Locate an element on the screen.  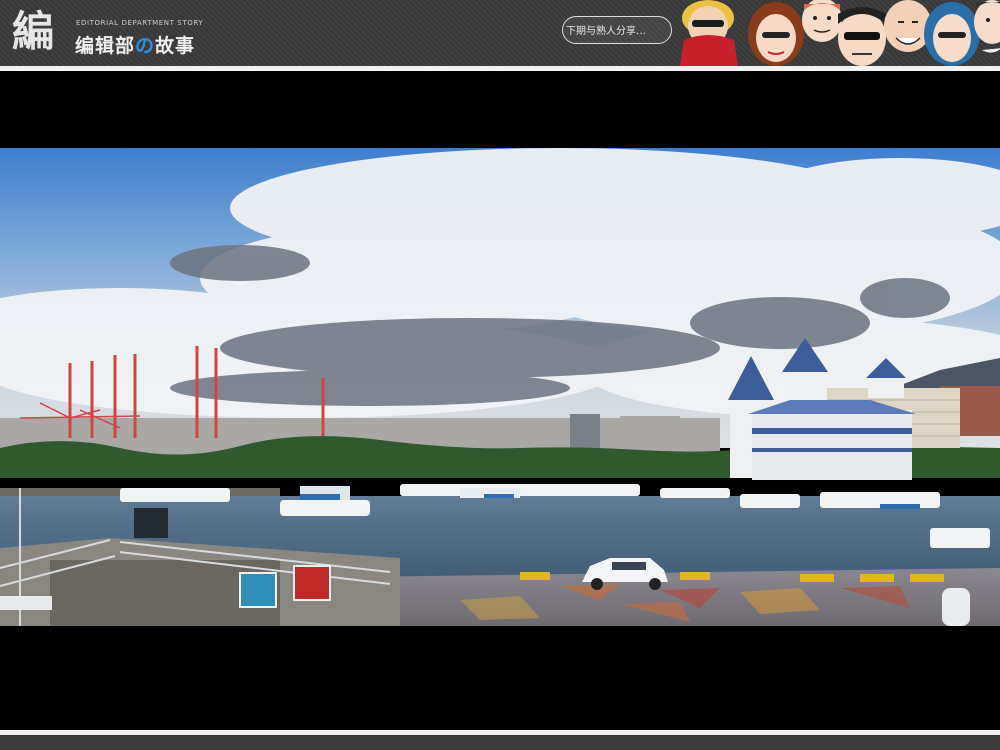
logo-title: 编辑部の故事 is located at coordinates (135, 44).